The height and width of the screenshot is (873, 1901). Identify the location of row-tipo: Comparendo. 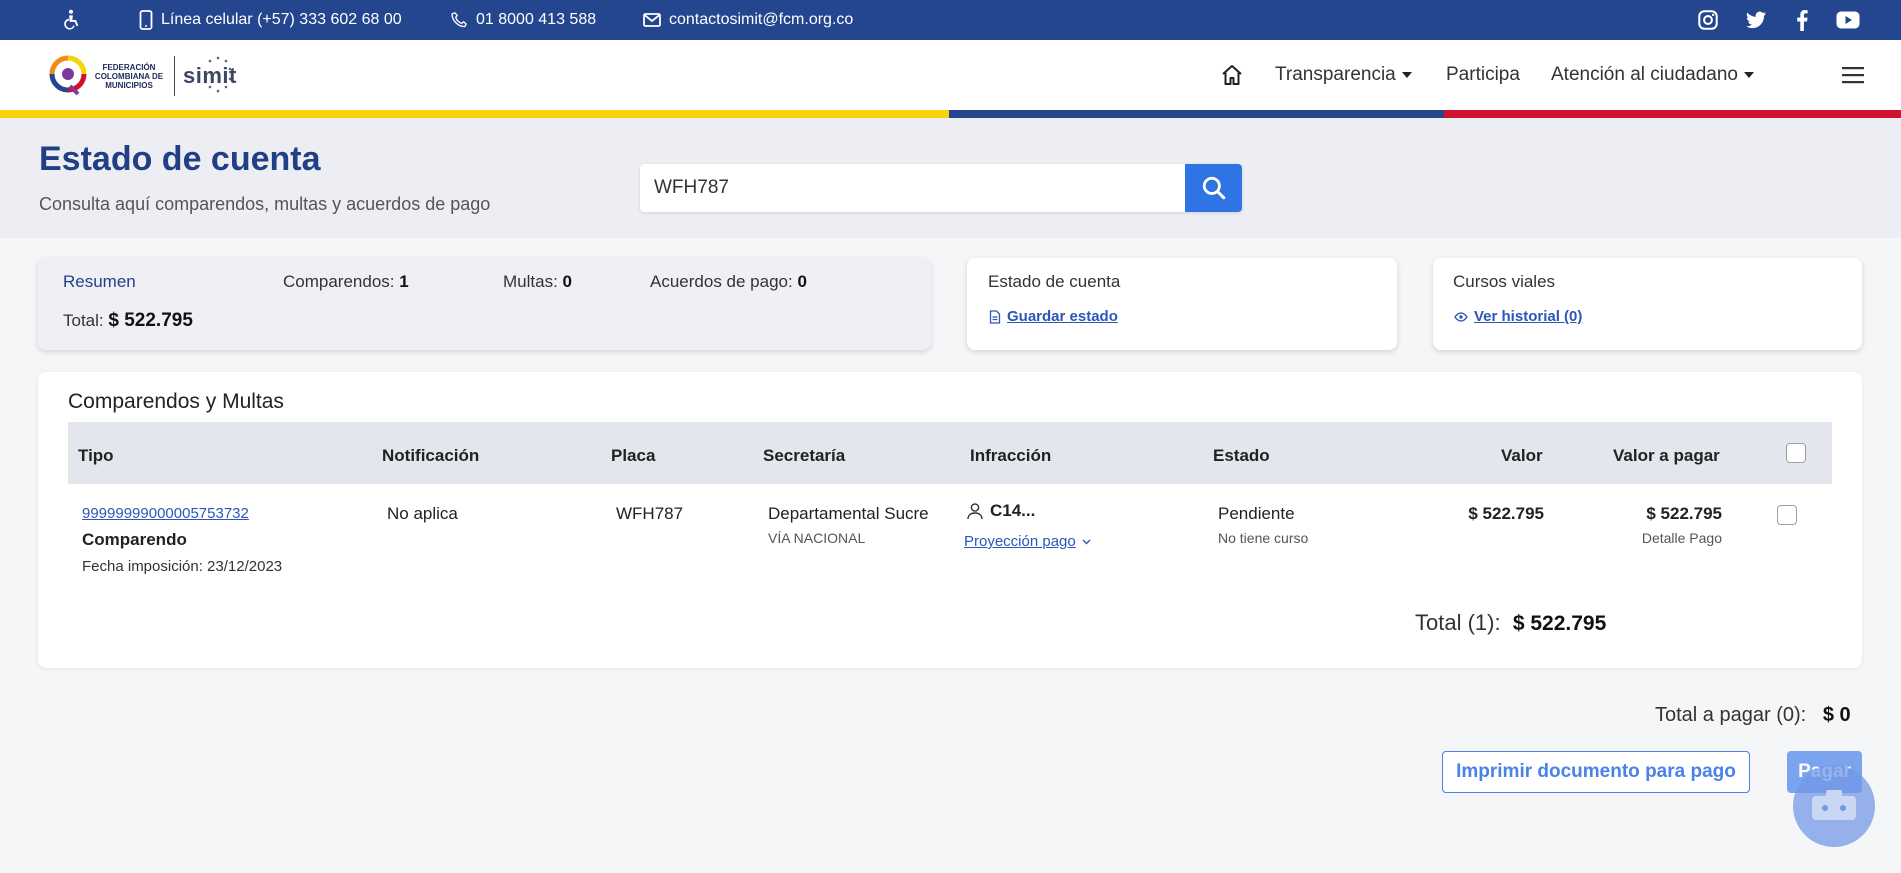
(134, 539).